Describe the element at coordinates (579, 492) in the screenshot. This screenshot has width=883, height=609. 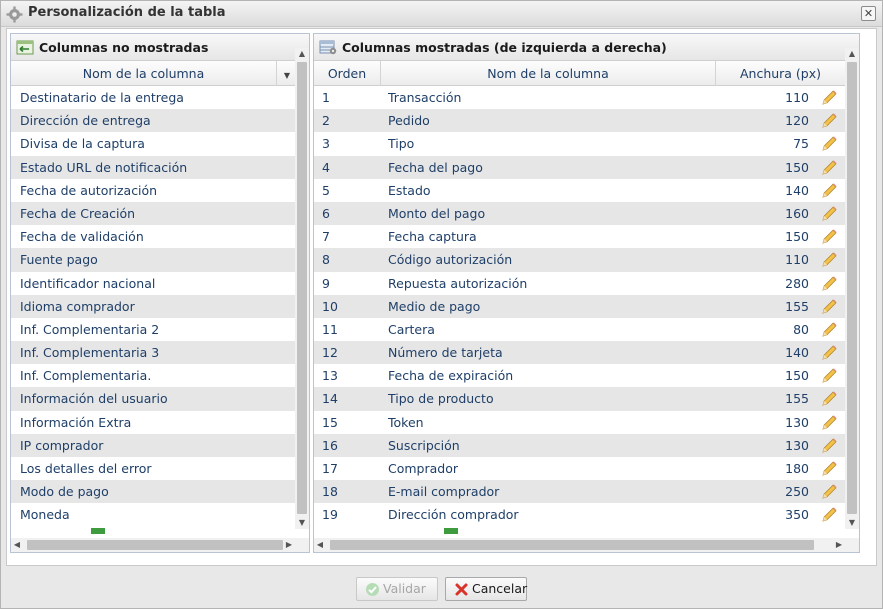
I see `table-row: 18 E-mail comprador 250` at that location.